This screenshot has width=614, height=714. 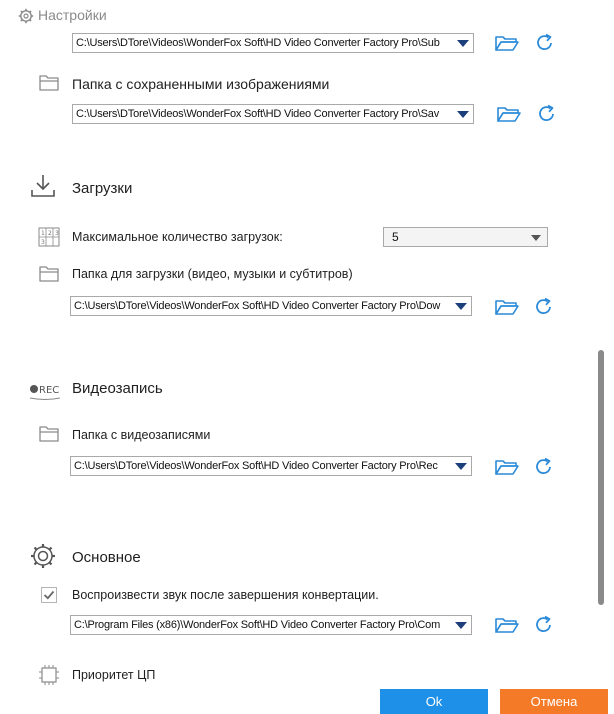 What do you see at coordinates (26, 16) in the screenshot?
I see `gear-icon` at bounding box center [26, 16].